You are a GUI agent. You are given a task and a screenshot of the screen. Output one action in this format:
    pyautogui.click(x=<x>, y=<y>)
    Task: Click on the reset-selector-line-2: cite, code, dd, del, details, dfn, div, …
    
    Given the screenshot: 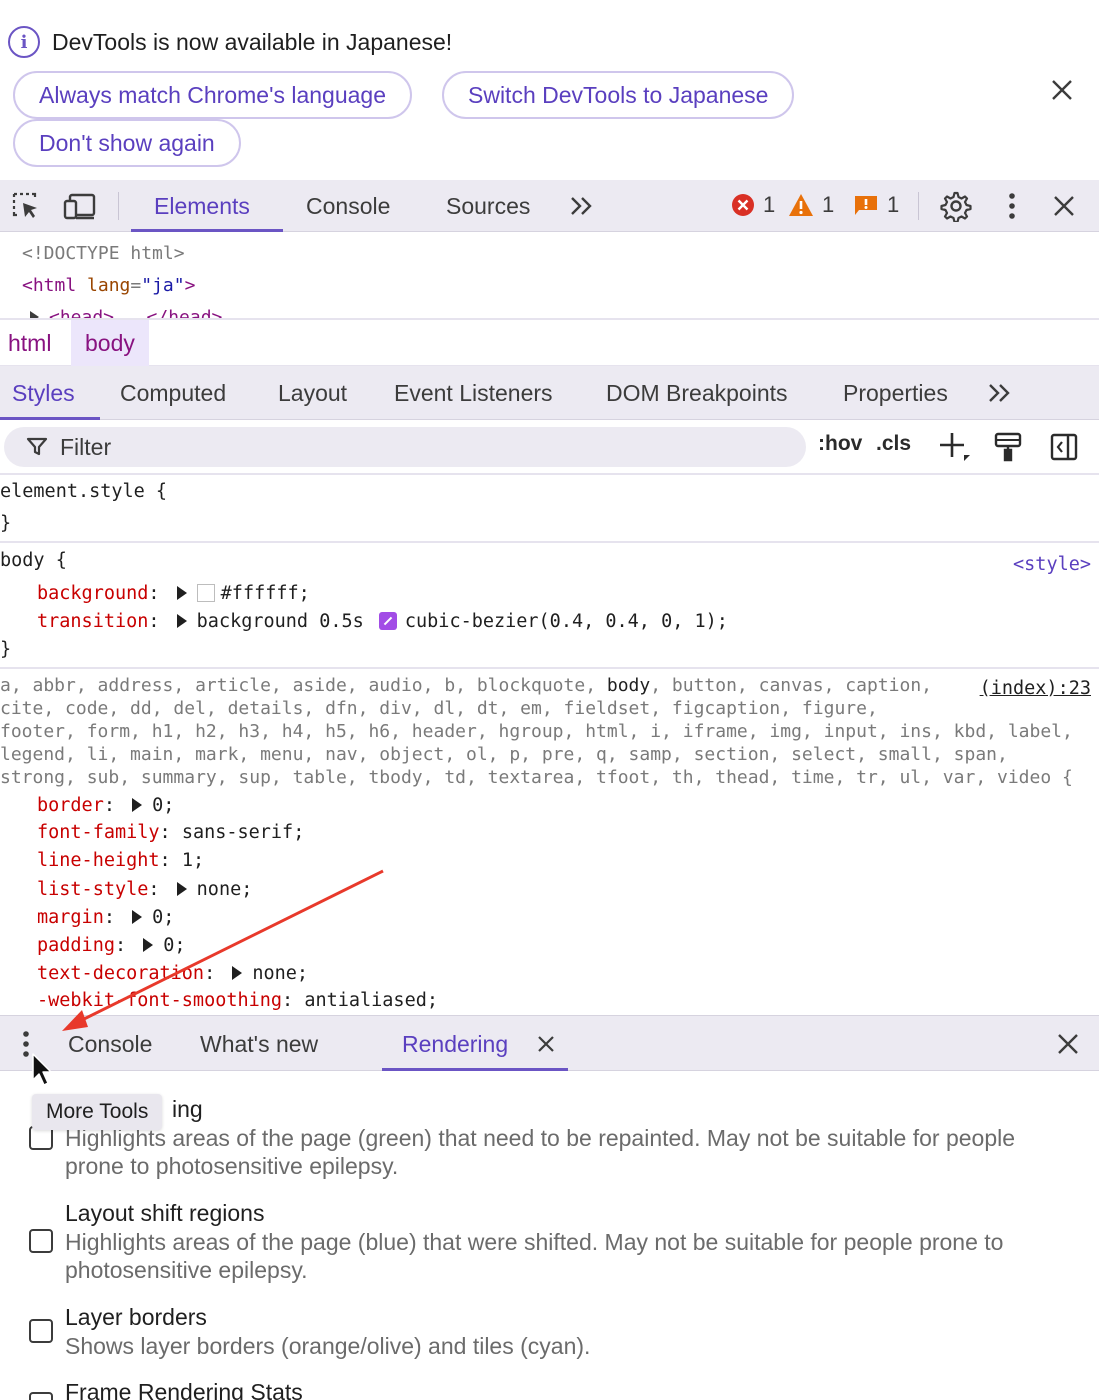 What is the action you would take?
    pyautogui.click(x=439, y=708)
    